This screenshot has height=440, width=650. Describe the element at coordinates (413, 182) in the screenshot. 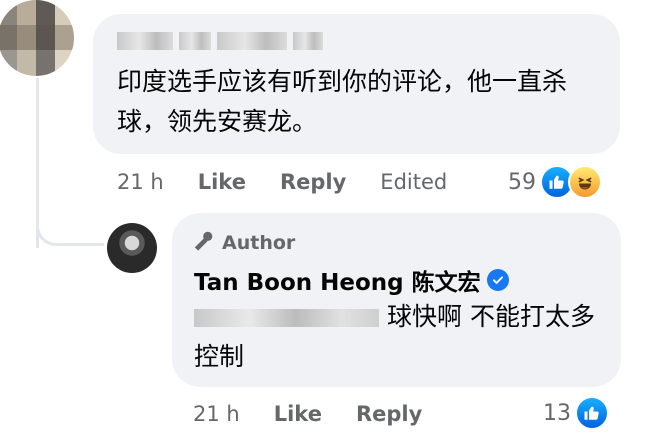

I see `edited-label: Edited` at that location.